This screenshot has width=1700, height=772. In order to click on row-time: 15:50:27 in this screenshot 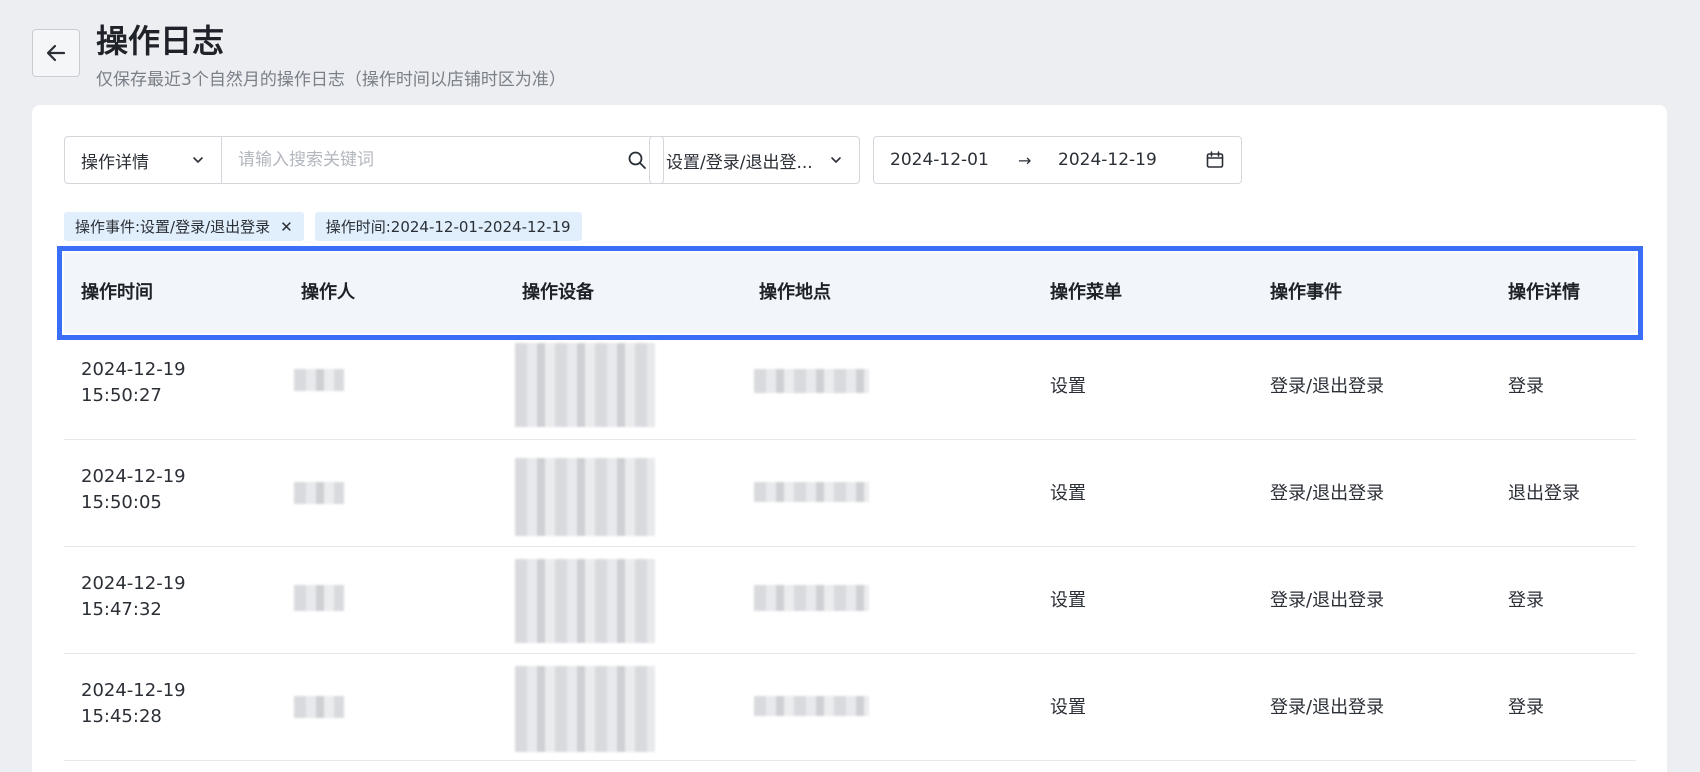, I will do `click(121, 395)`.